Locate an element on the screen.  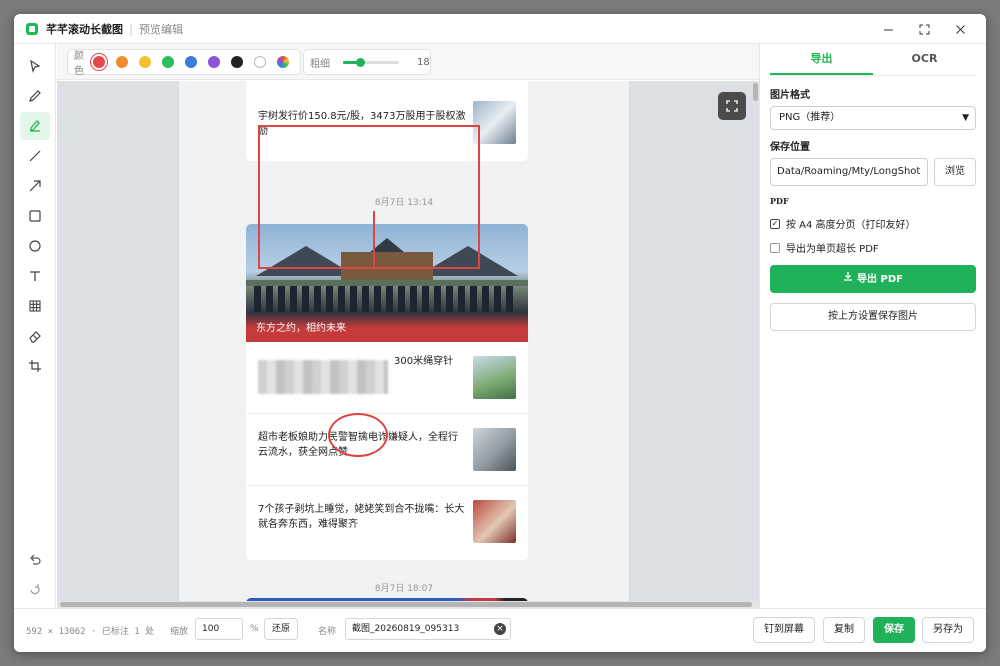
circle-icon is located at coordinates (35, 246).